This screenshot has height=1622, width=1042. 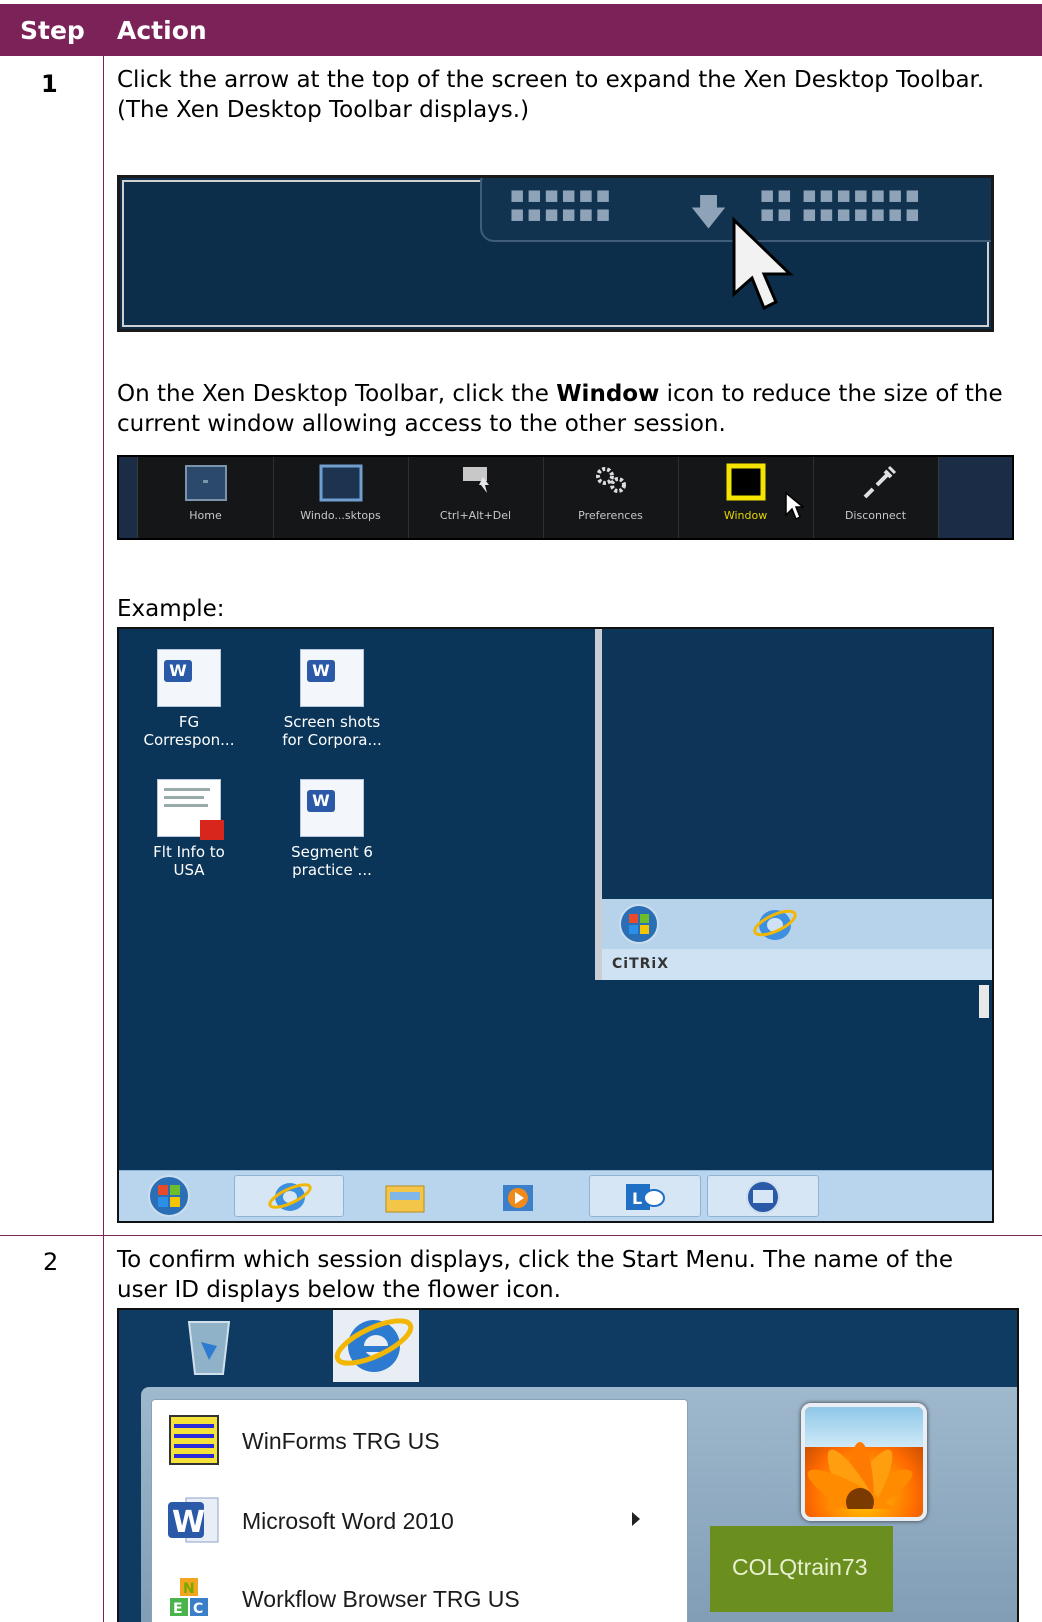 I want to click on taskbar-remote-desktop, so click(x=763, y=1196).